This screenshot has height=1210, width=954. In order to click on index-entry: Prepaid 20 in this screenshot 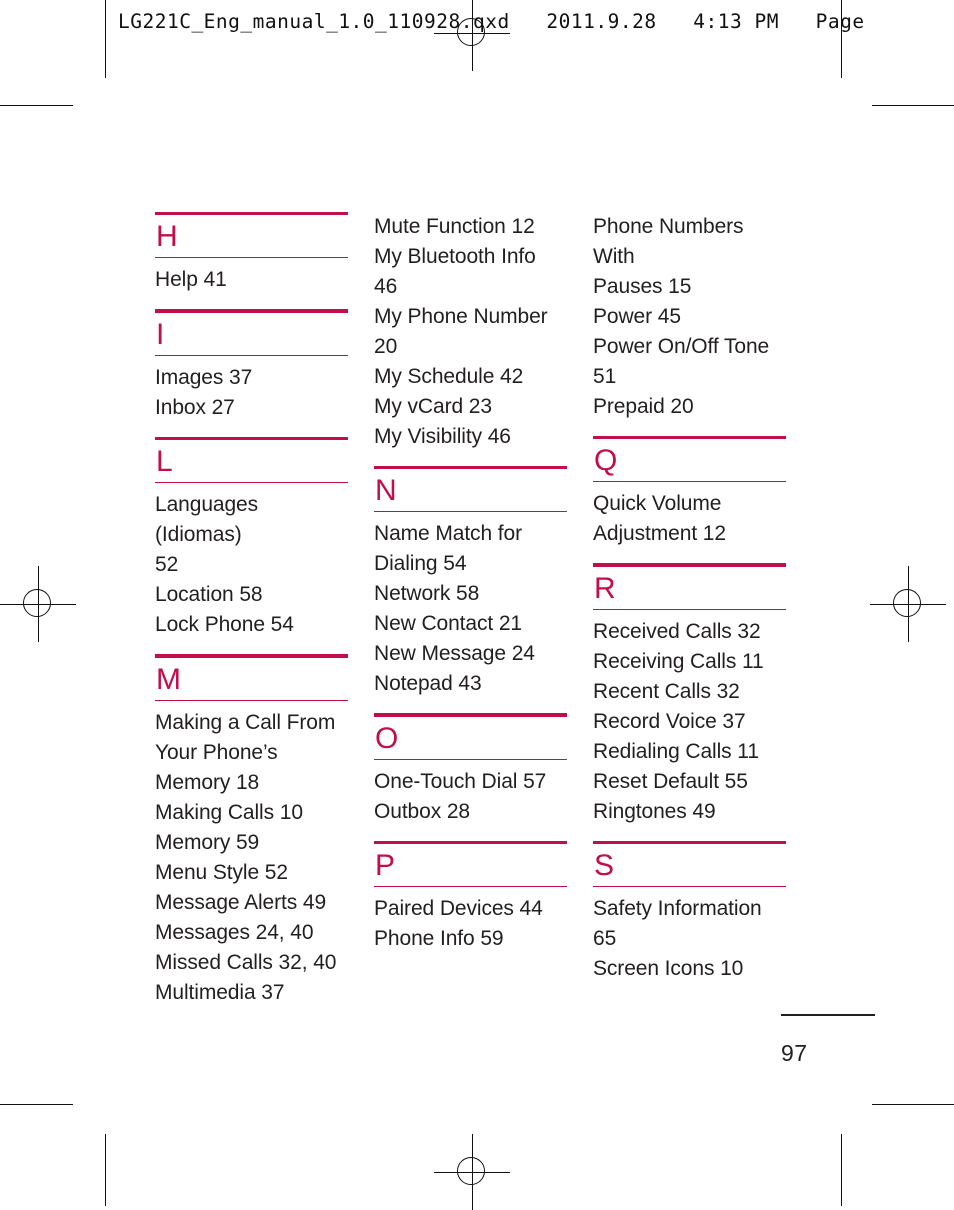, I will do `click(643, 406)`.